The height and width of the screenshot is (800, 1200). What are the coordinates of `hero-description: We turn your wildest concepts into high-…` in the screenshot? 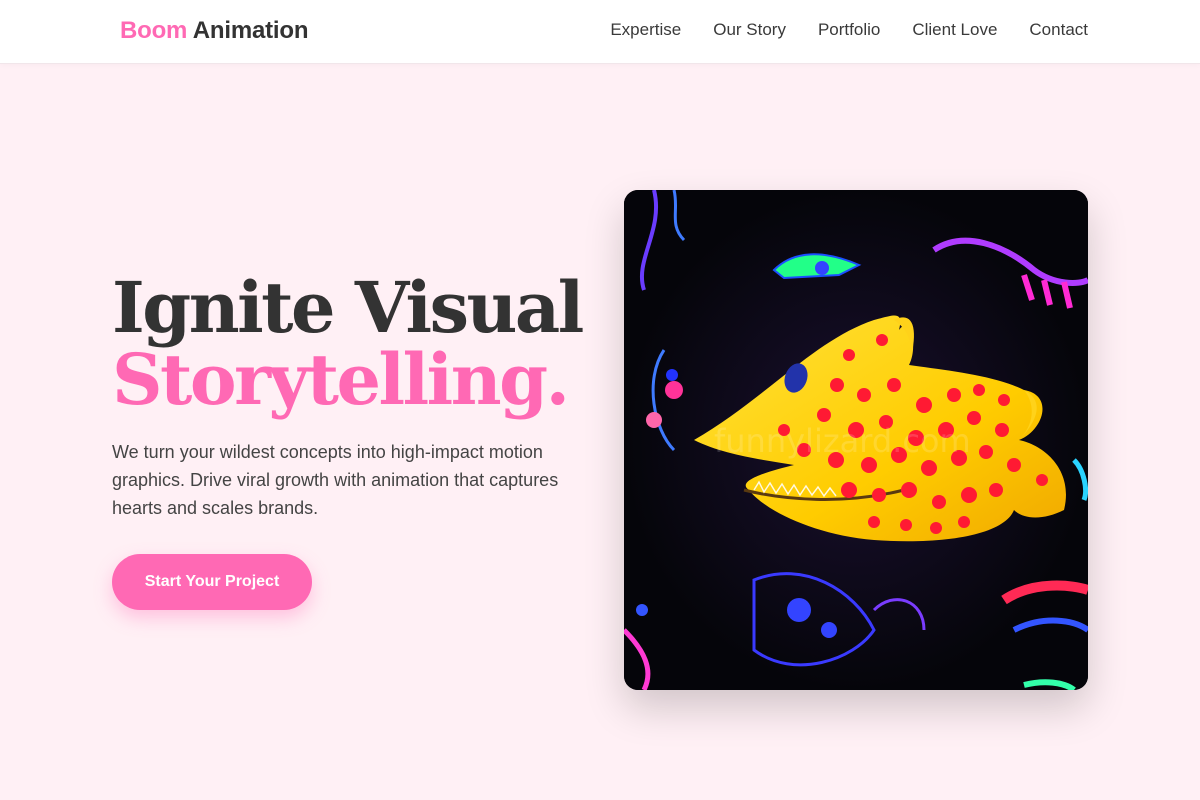 It's located at (335, 480).